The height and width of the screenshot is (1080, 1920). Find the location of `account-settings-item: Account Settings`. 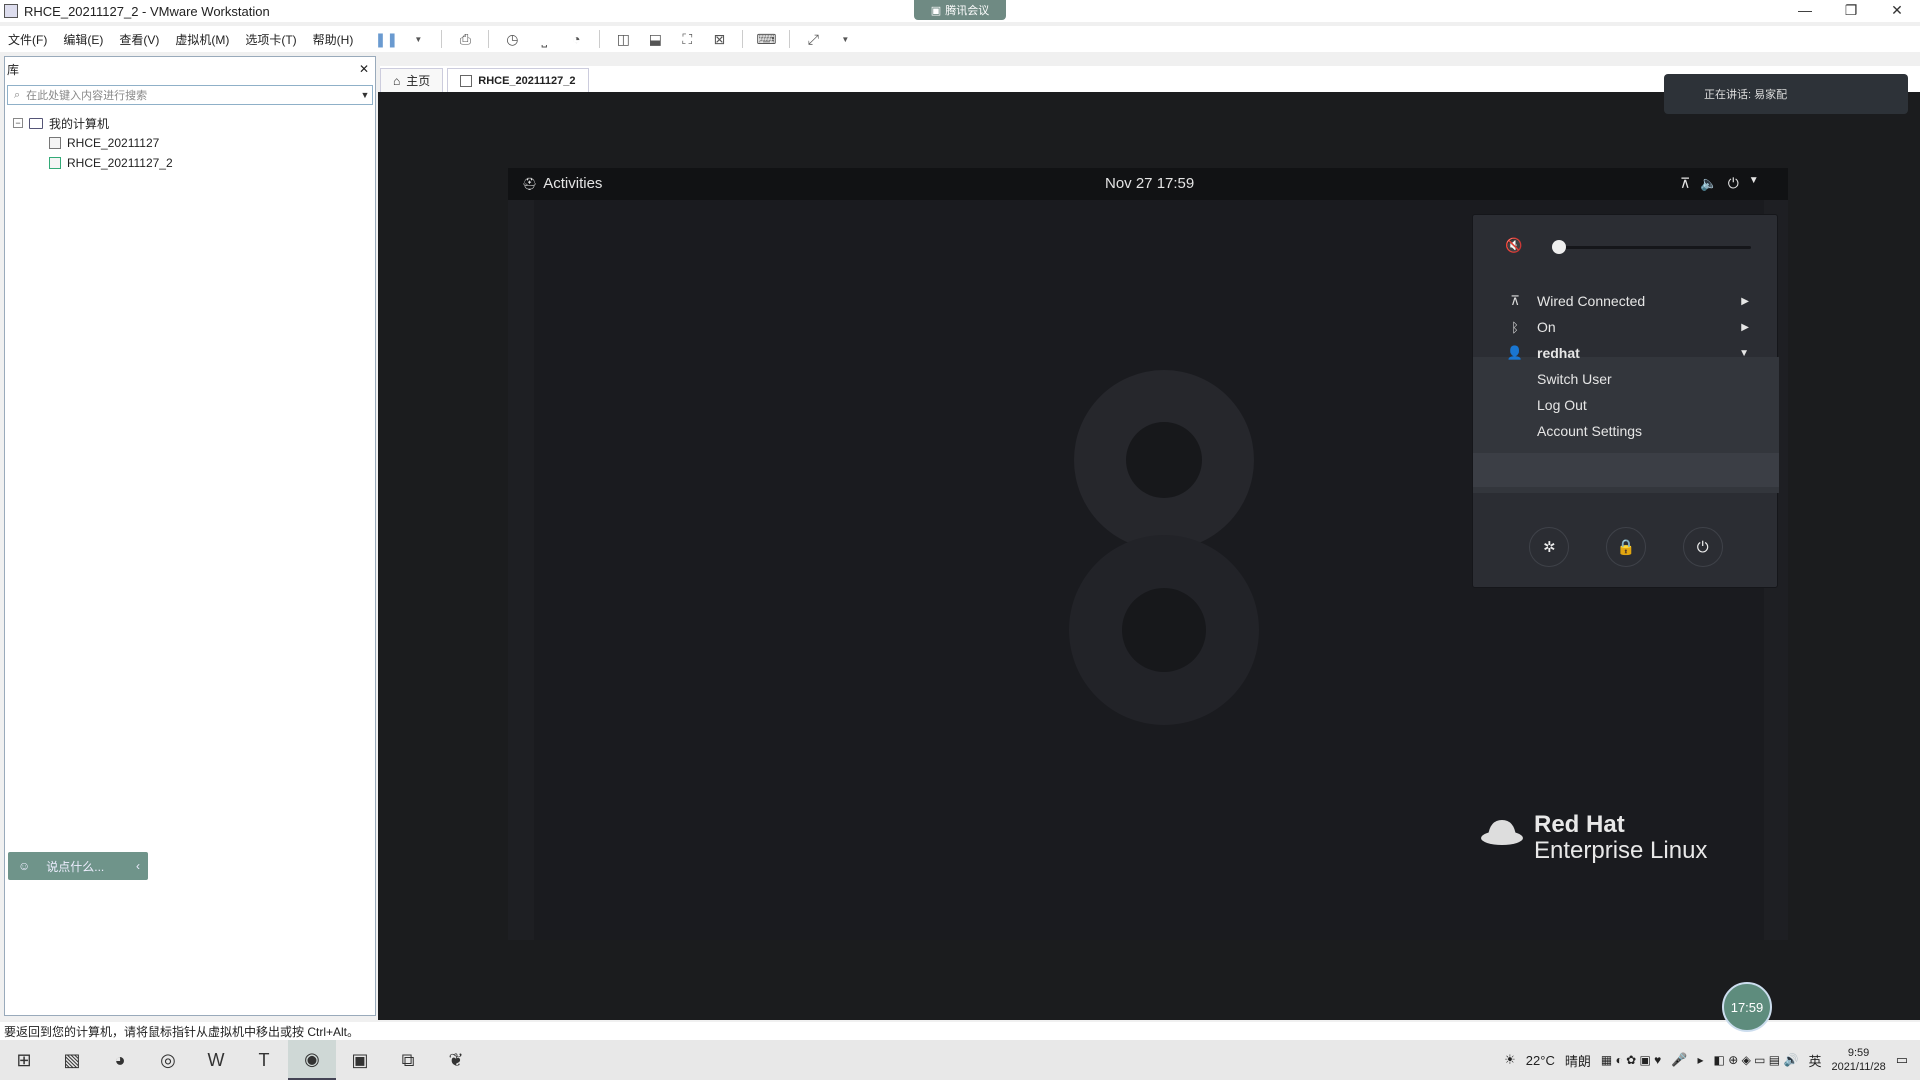

account-settings-item: Account Settings is located at coordinates (1626, 431).